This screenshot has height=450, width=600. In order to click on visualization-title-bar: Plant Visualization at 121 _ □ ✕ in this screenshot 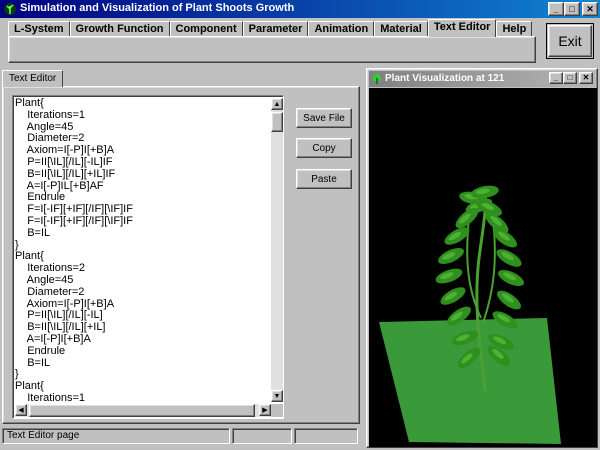, I will do `click(482, 79)`.